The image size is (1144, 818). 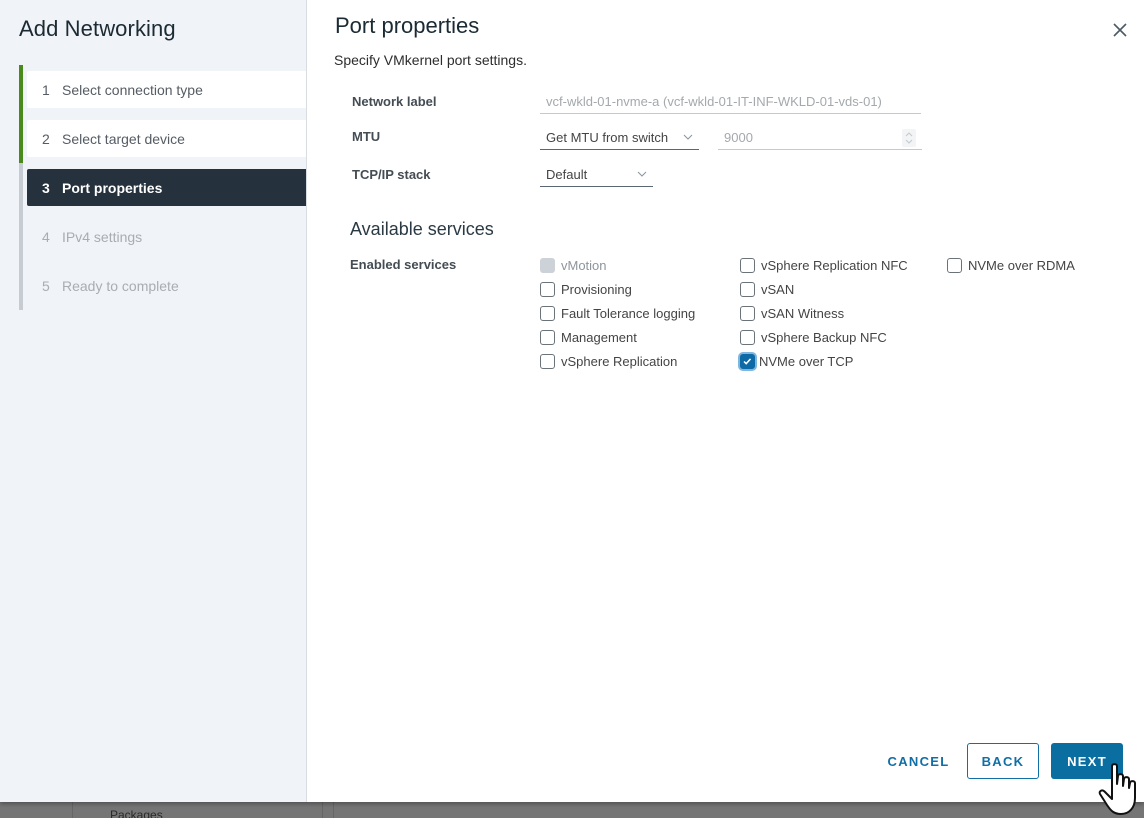 I want to click on back-button: BACK, so click(x=1003, y=761).